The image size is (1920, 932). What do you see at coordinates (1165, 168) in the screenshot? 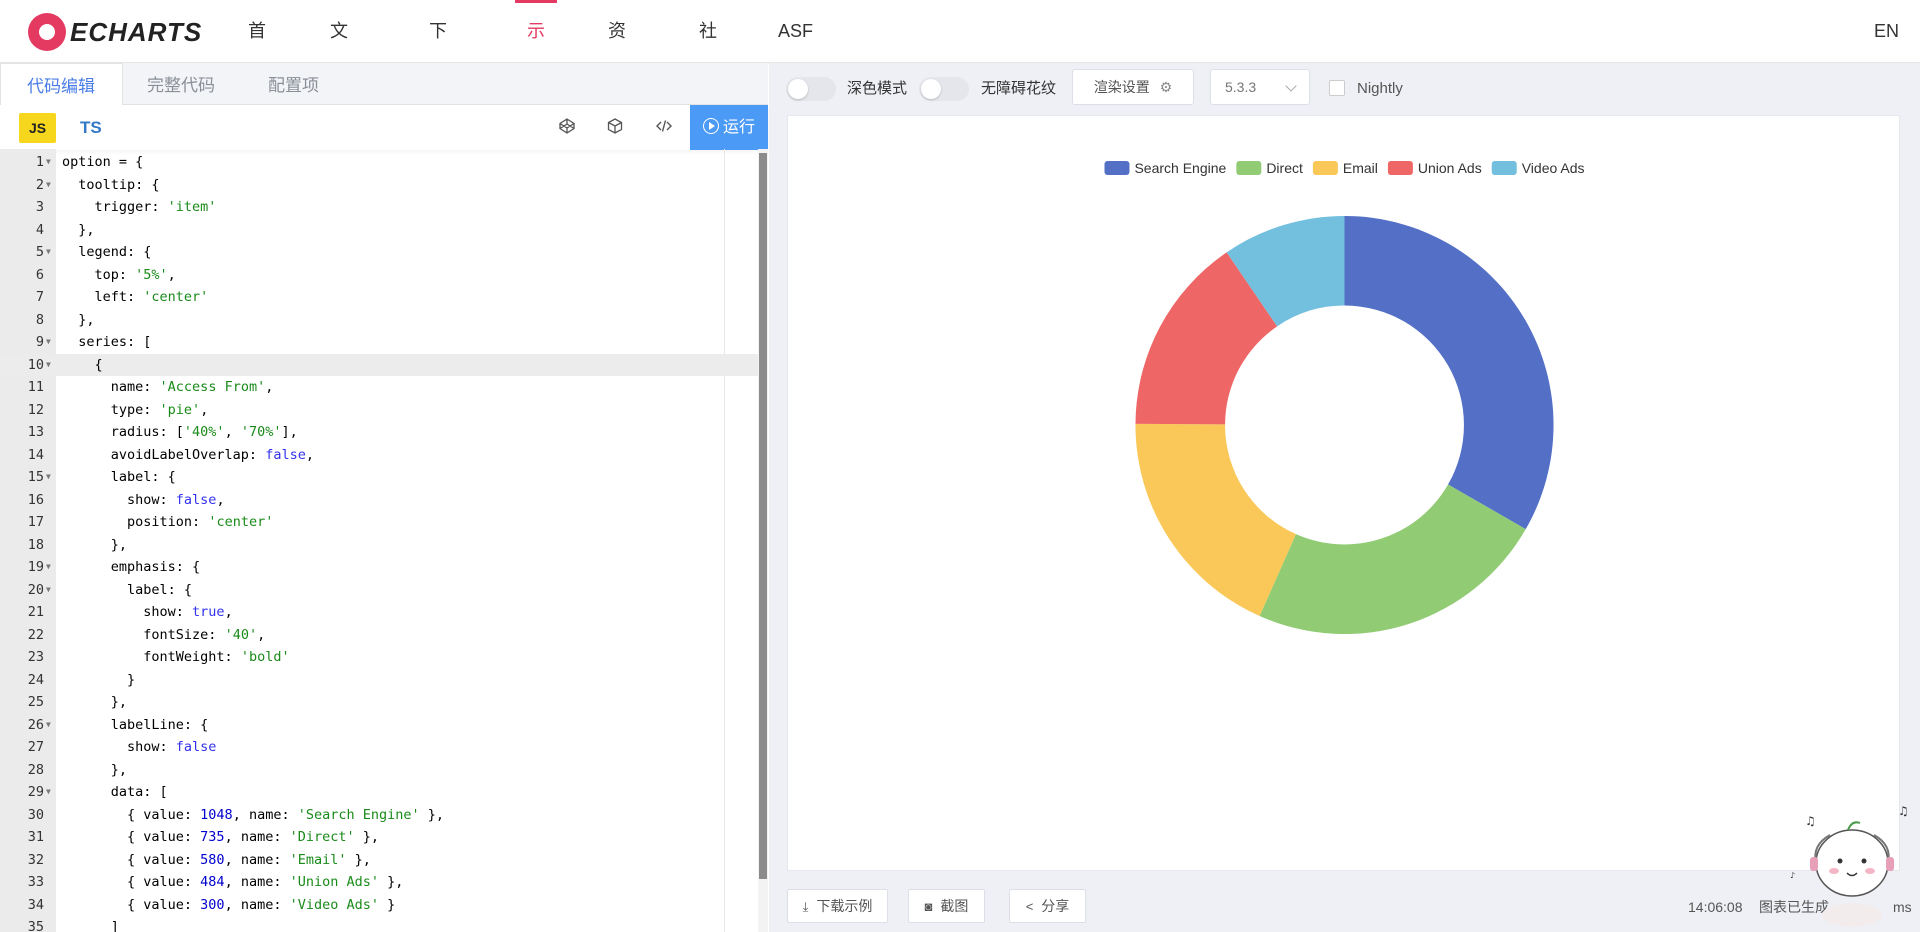
I see `legend-item: Search Engine` at bounding box center [1165, 168].